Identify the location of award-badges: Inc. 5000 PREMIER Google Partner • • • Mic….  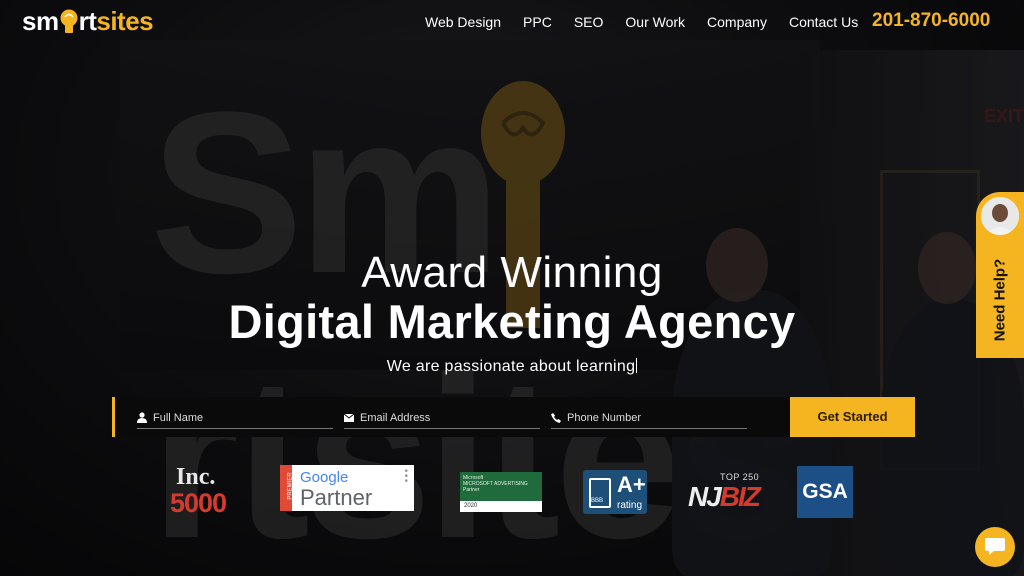
(512, 492).